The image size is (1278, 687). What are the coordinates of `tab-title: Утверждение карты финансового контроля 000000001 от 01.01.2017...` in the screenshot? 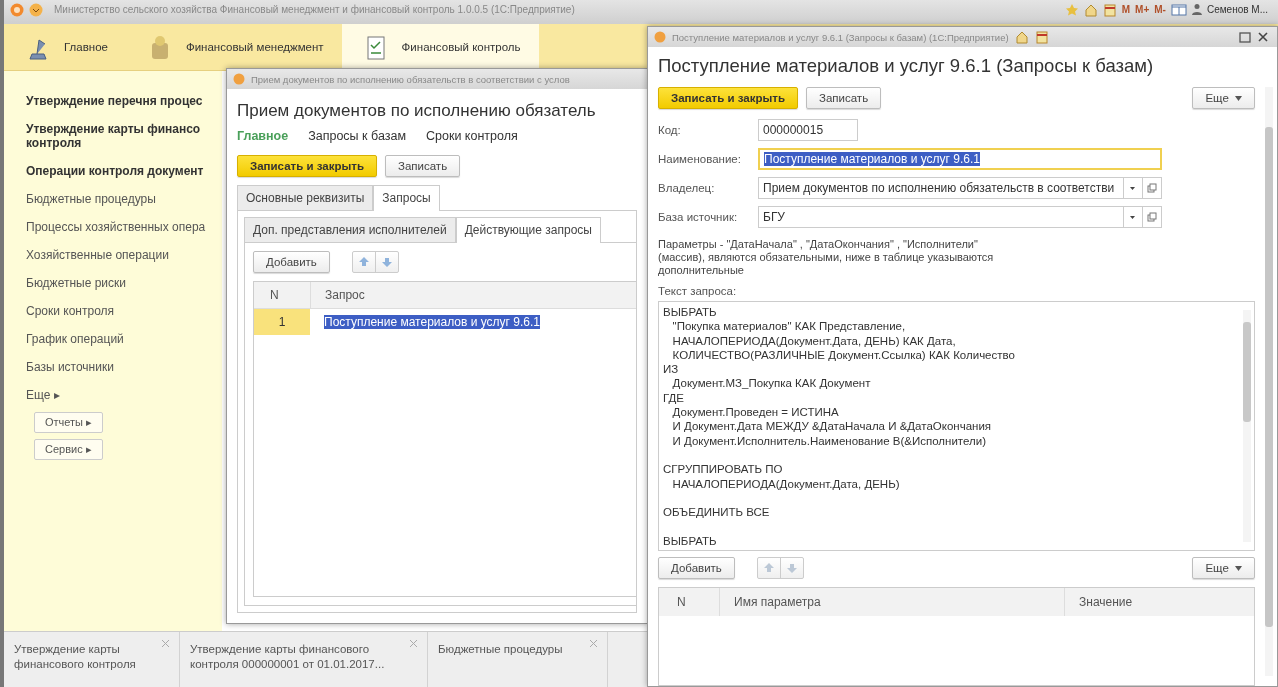 It's located at (298, 657).